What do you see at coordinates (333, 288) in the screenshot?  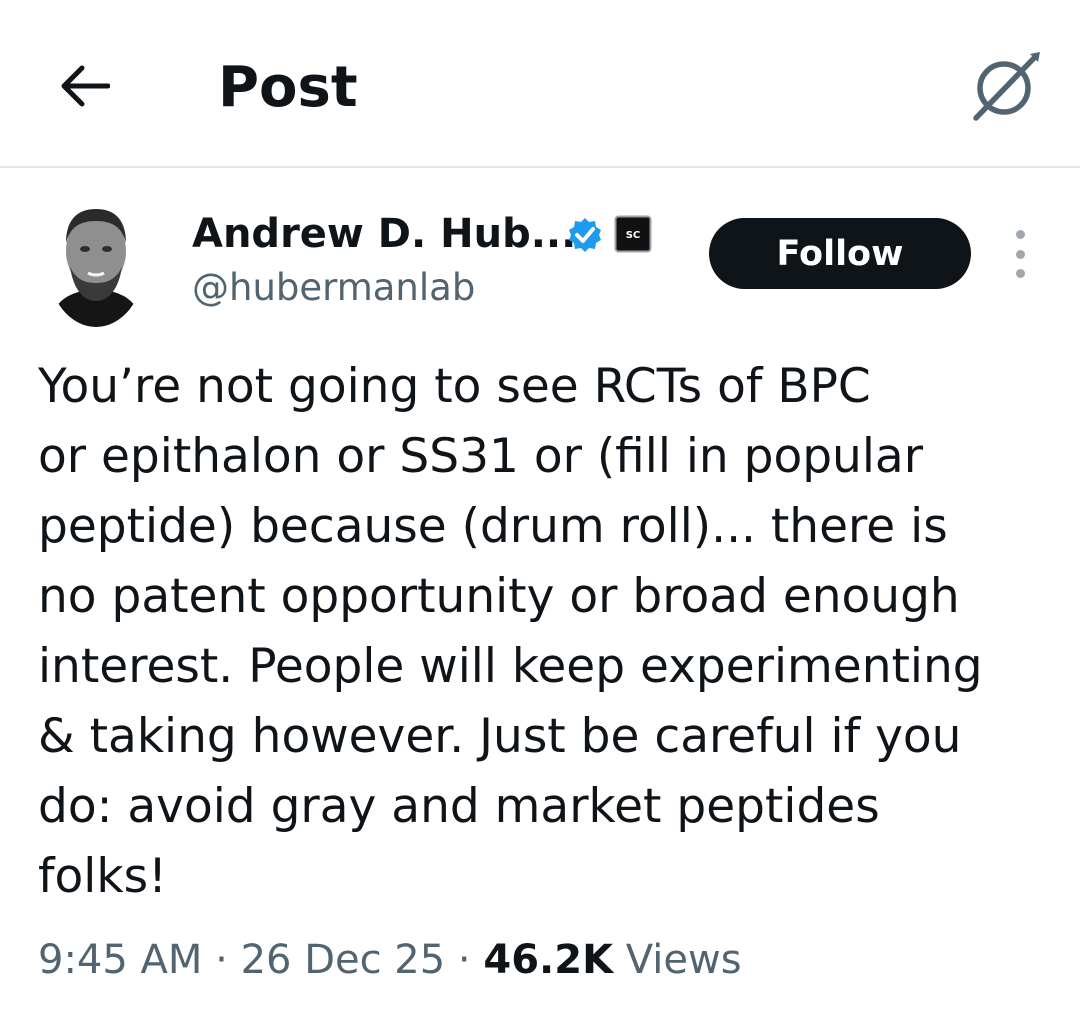 I see `author-handle: @hubermanlab` at bounding box center [333, 288].